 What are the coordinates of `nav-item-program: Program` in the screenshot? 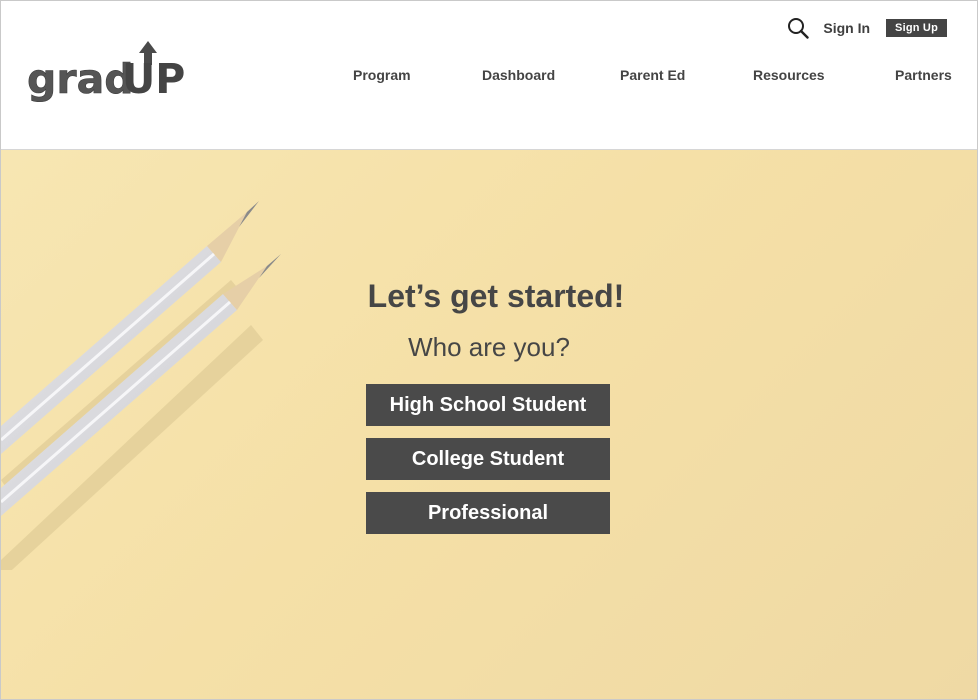 It's located at (382, 75).